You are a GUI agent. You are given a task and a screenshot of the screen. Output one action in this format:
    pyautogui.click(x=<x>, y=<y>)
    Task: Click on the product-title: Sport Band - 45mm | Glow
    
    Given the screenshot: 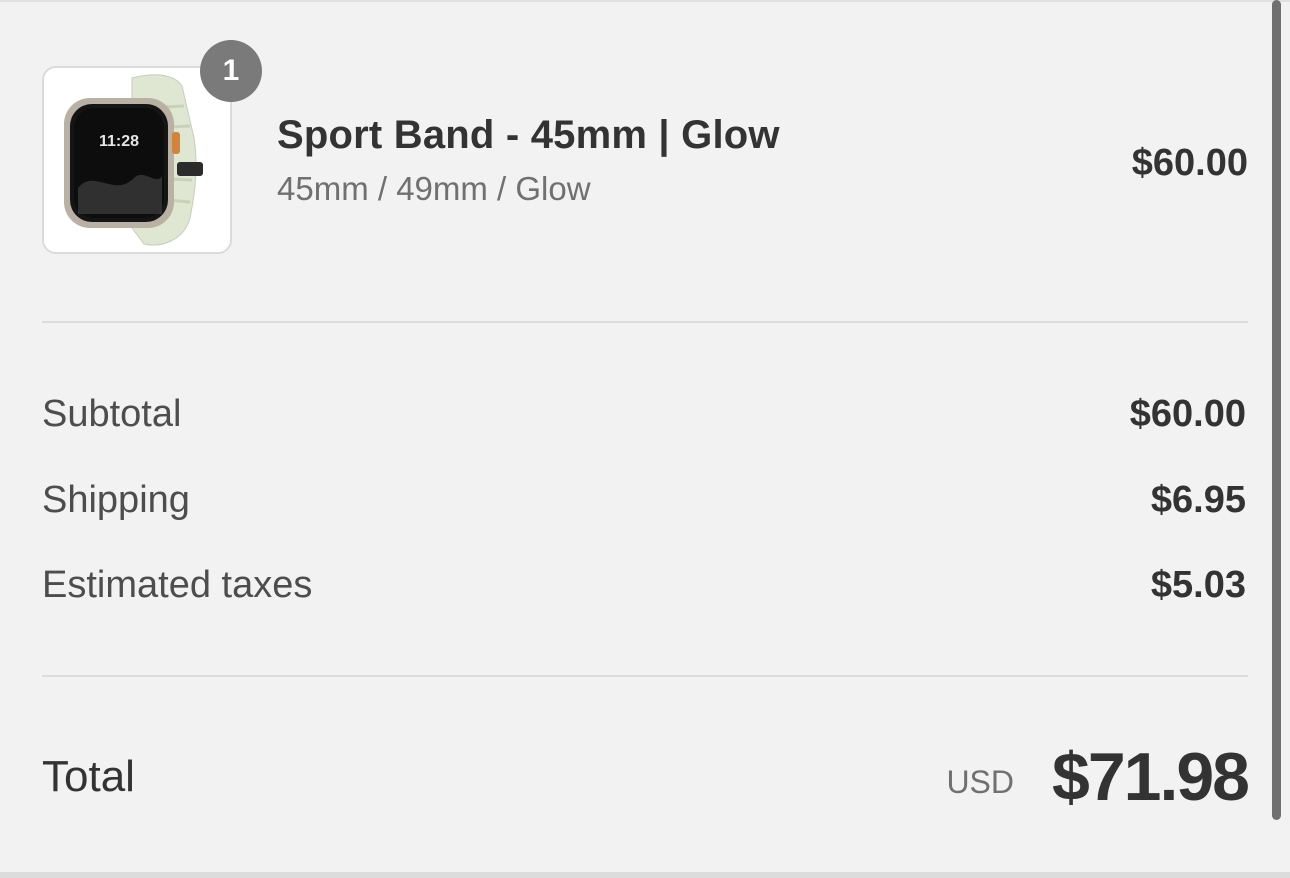 What is the action you would take?
    pyautogui.click(x=528, y=135)
    